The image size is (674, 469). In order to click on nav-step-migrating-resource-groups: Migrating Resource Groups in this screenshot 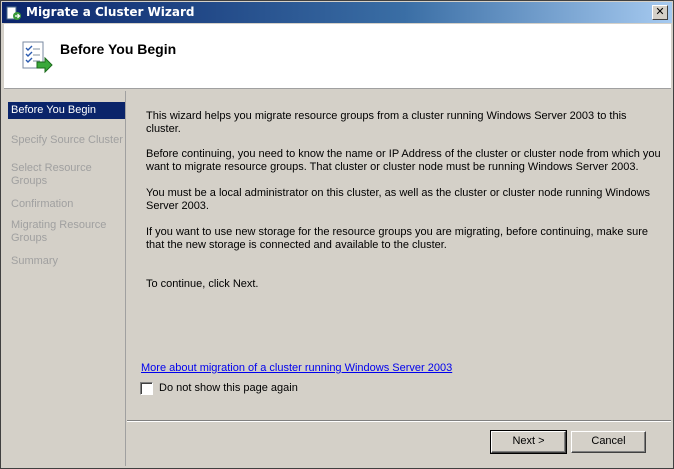, I will do `click(59, 231)`.